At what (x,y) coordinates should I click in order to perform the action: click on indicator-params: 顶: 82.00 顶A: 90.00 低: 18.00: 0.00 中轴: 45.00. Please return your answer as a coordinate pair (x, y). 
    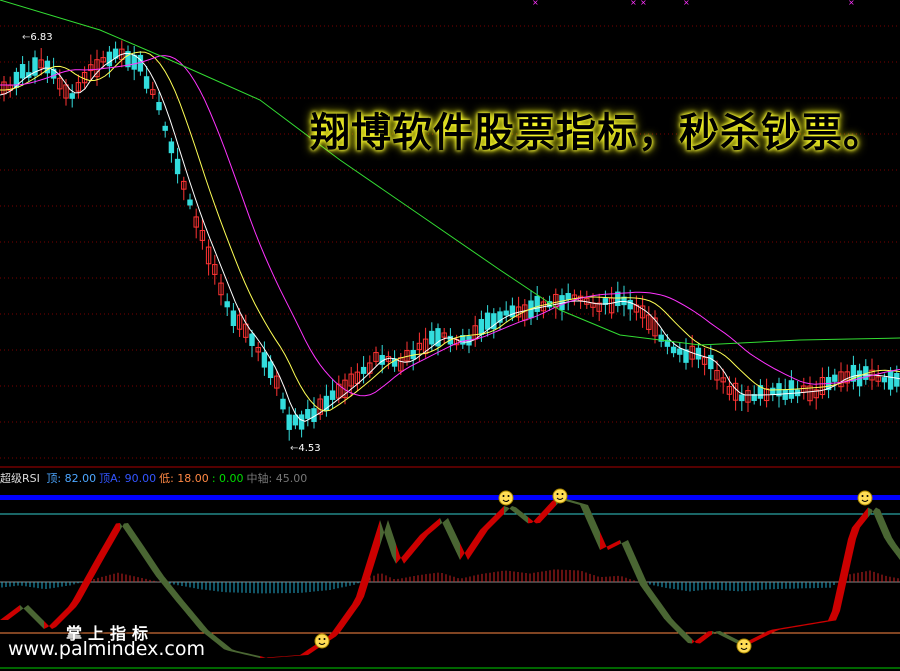
    Looking at the image, I should click on (178, 478).